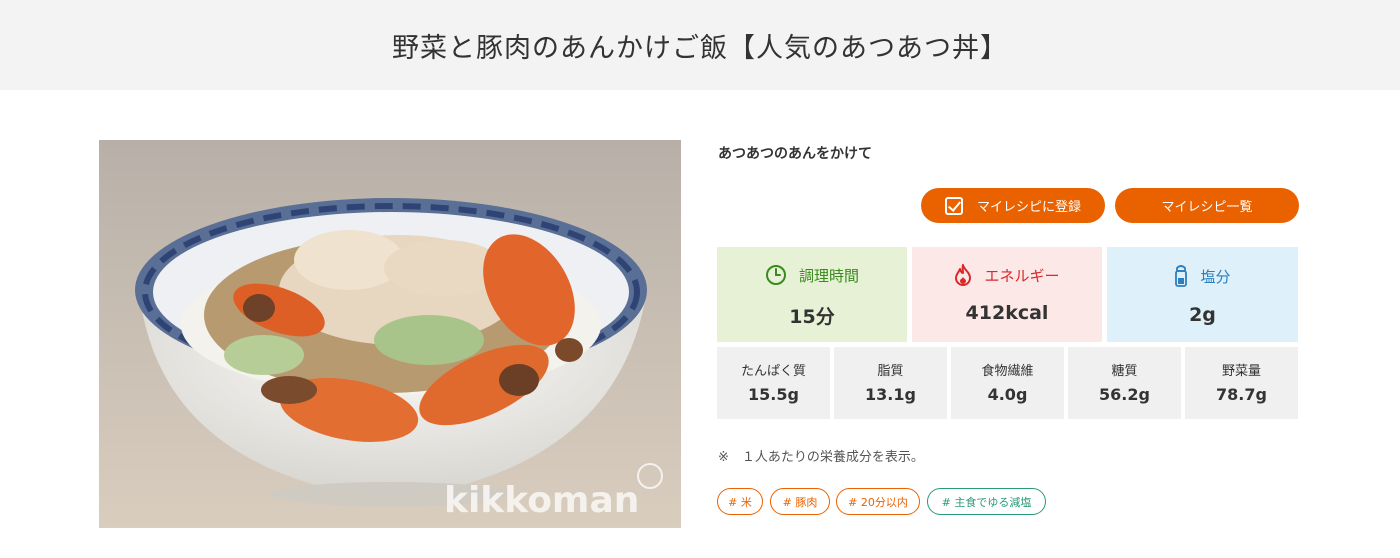 This screenshot has width=1400, height=558. I want to click on nutrition-note: ※ １人あたりの栄養成分を表示。, so click(821, 457).